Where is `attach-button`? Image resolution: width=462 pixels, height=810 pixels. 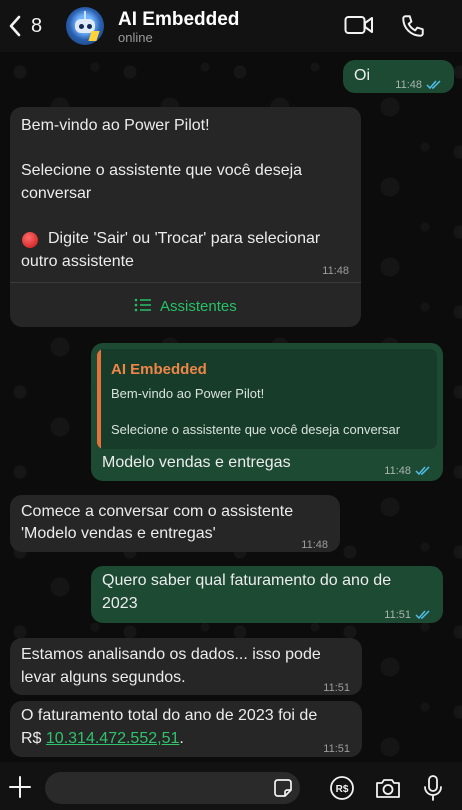
attach-button is located at coordinates (20, 787).